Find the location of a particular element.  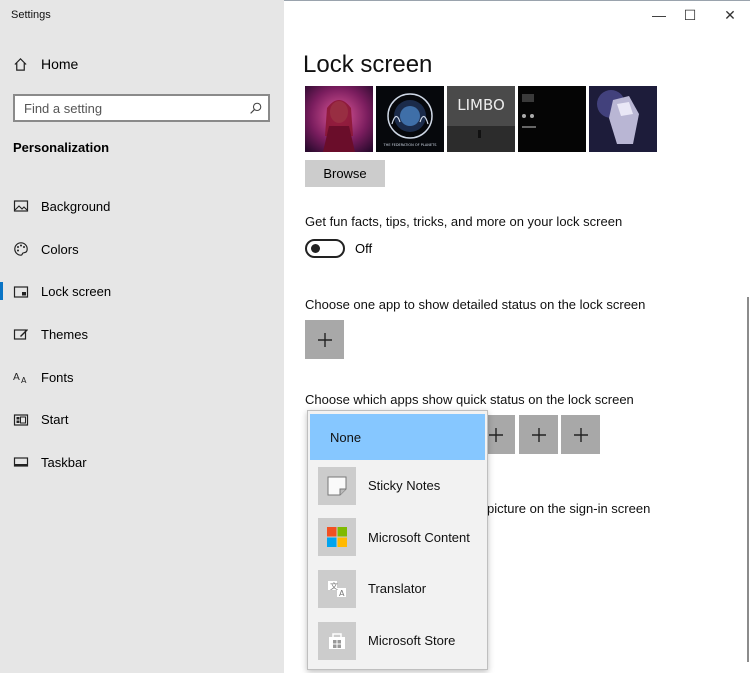

thumbnail-federation-seal: THE FEDERATION OF PLANETS is located at coordinates (410, 119).